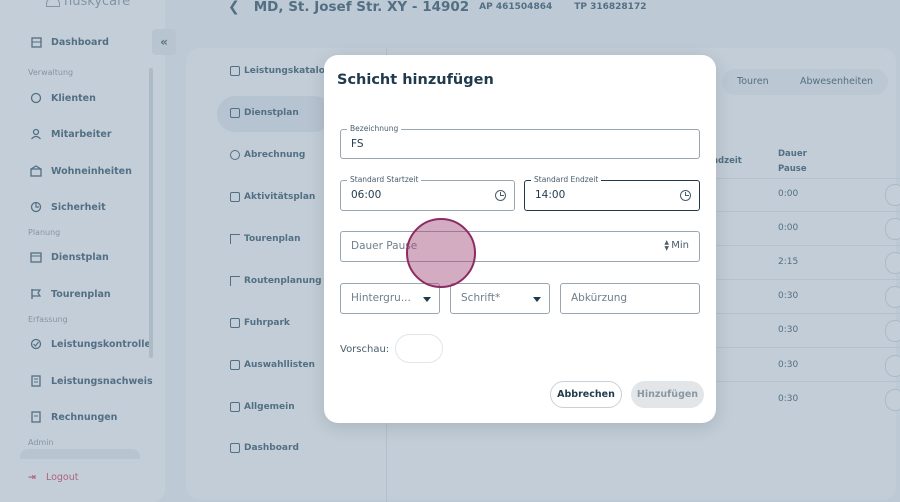 The width and height of the screenshot is (900, 502). What do you see at coordinates (441, 253) in the screenshot?
I see `click-indicator` at bounding box center [441, 253].